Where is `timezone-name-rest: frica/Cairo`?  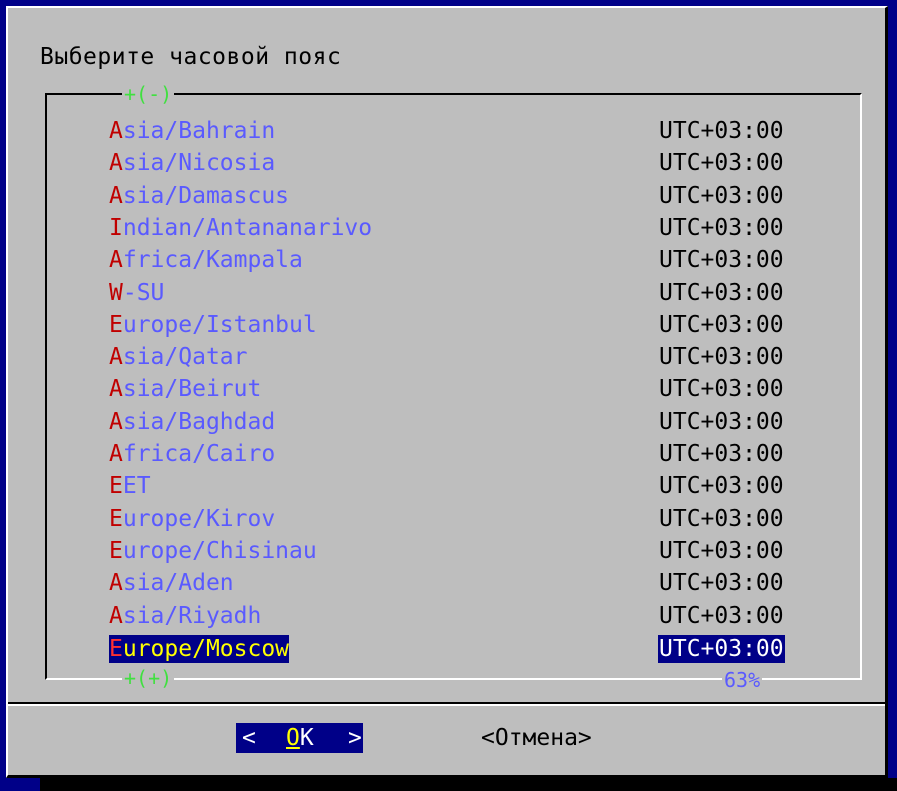 timezone-name-rest: frica/Cairo is located at coordinates (199, 454).